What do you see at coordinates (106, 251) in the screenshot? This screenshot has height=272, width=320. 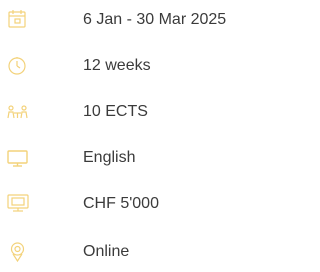 I see `location-text: Online` at bounding box center [106, 251].